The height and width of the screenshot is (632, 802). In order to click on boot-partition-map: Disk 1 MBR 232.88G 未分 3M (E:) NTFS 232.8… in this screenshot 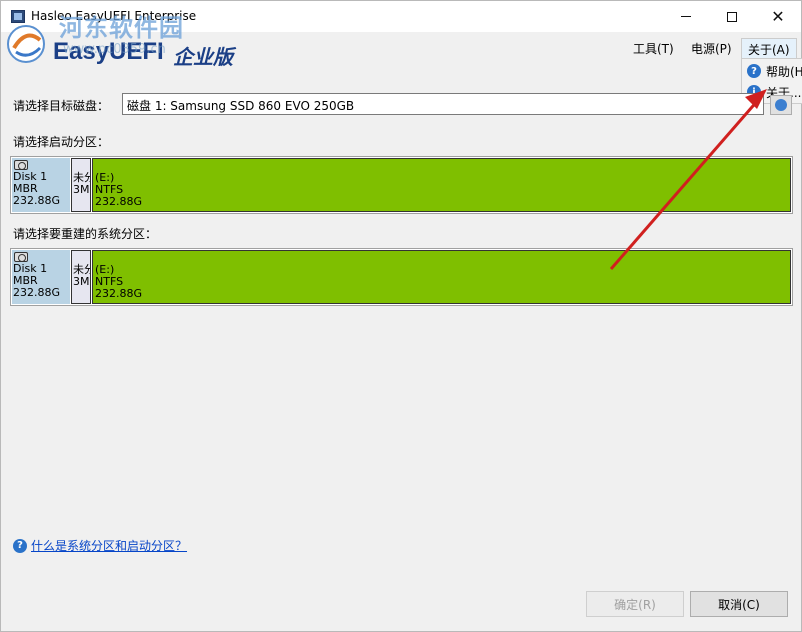, I will do `click(401, 185)`.